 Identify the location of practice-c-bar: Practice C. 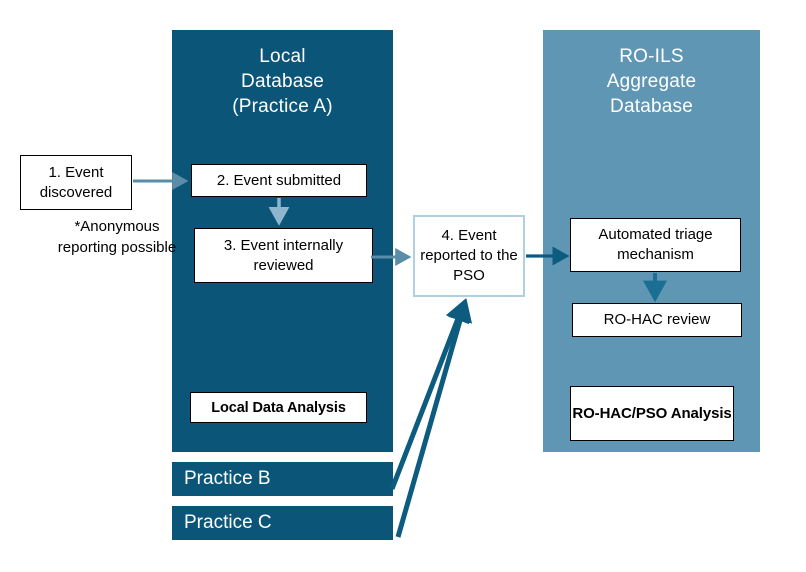
(282, 523).